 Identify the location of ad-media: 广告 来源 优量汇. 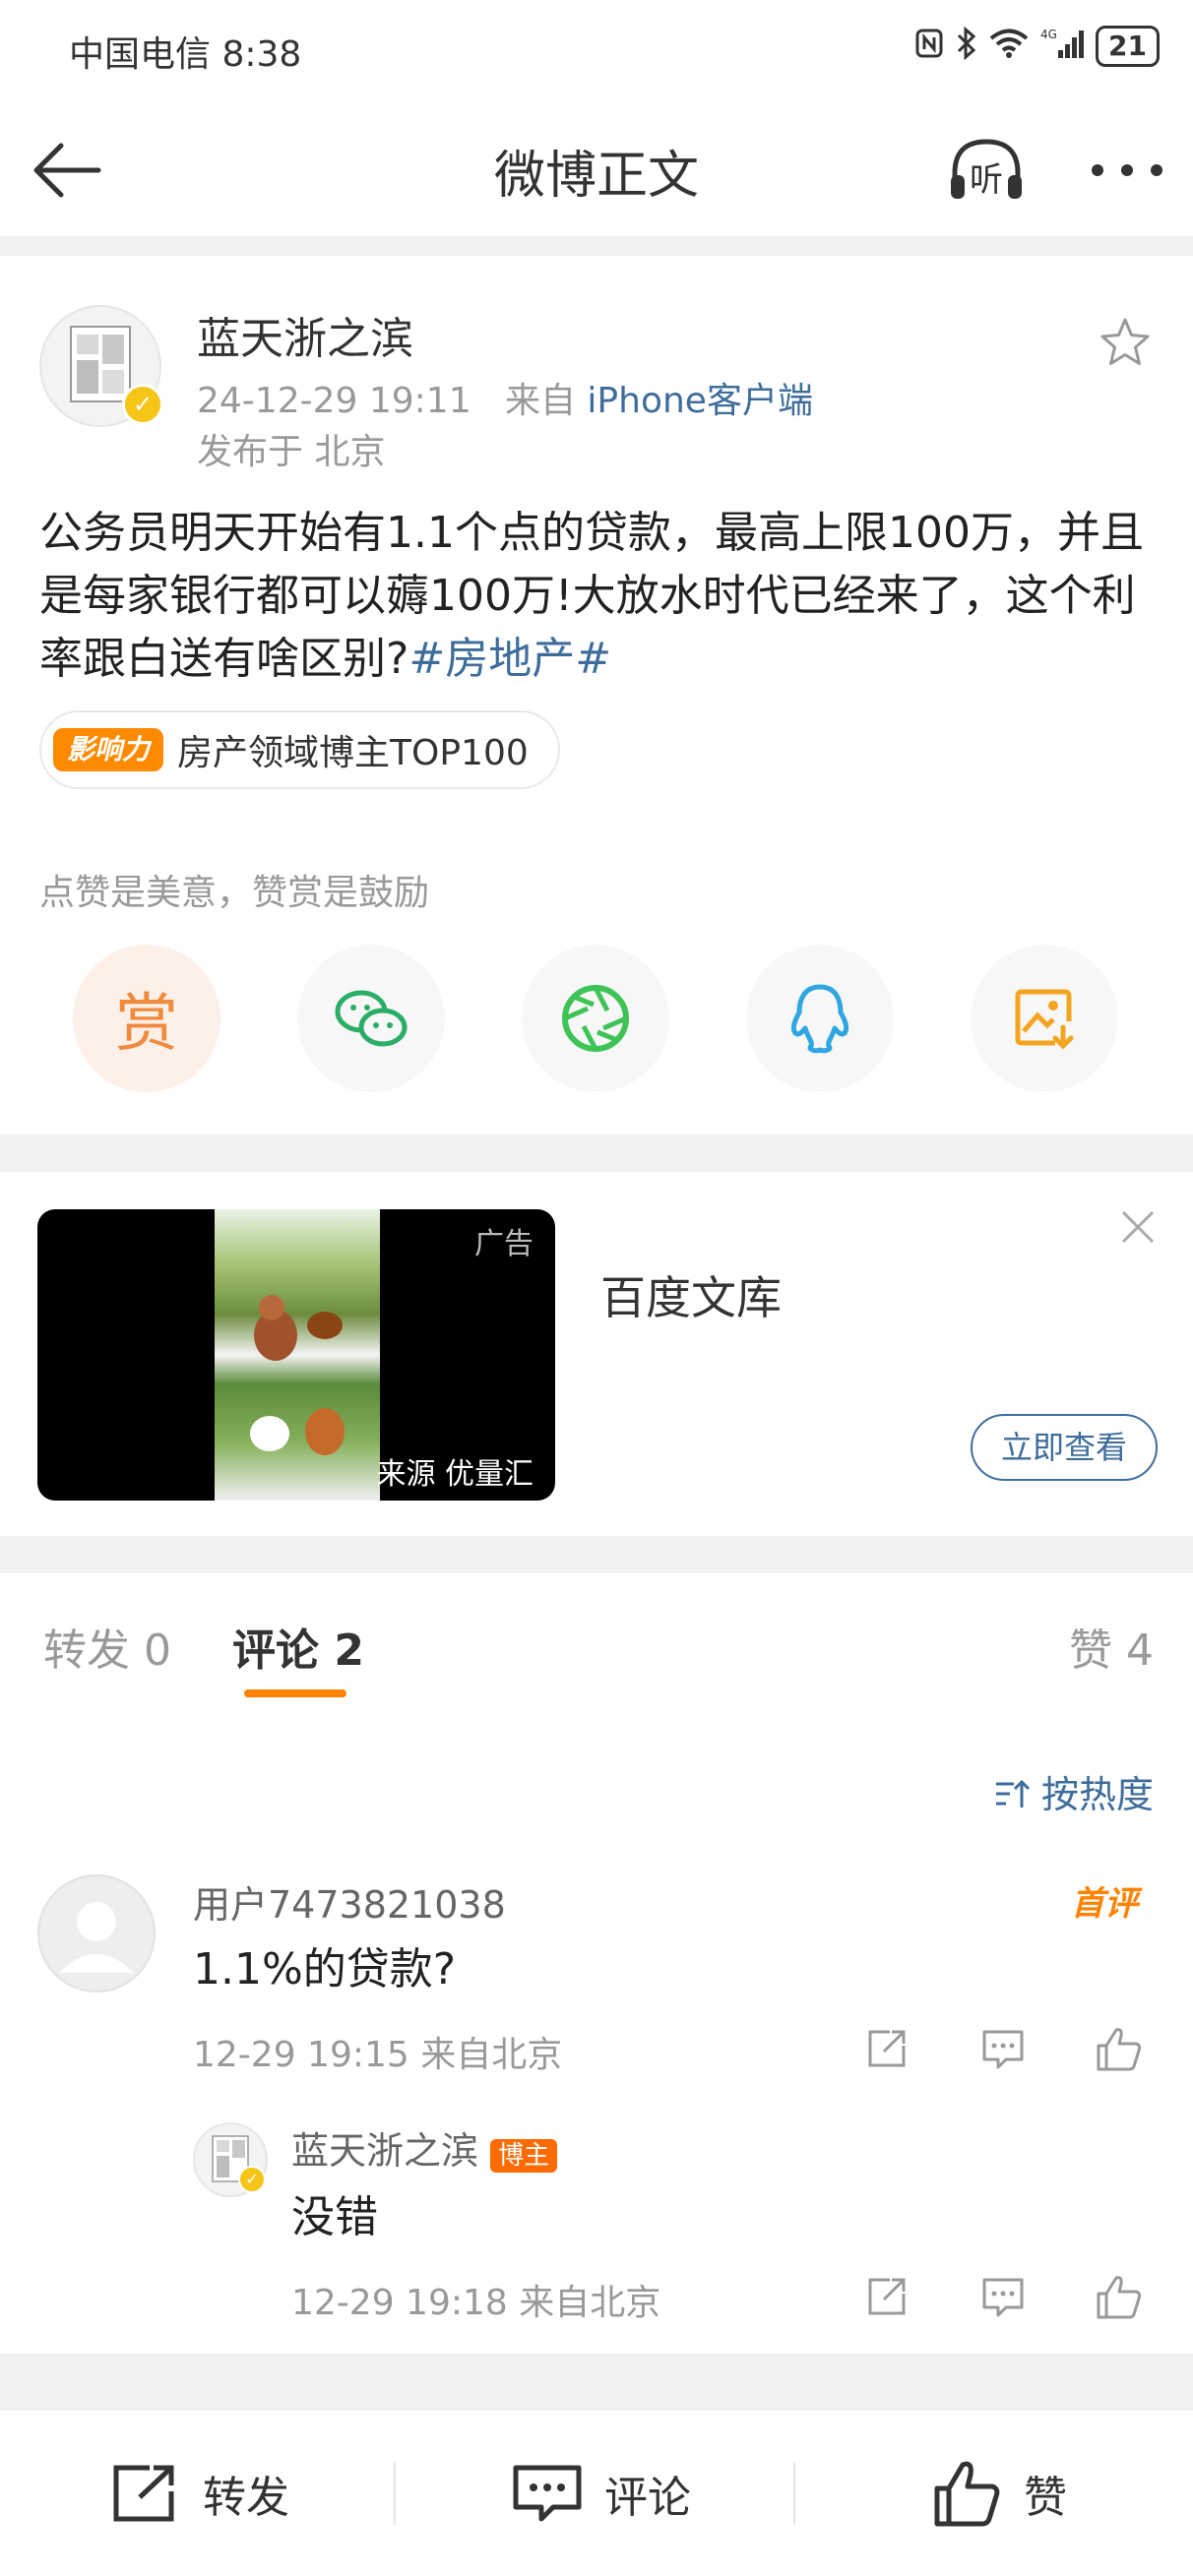
(296, 1355).